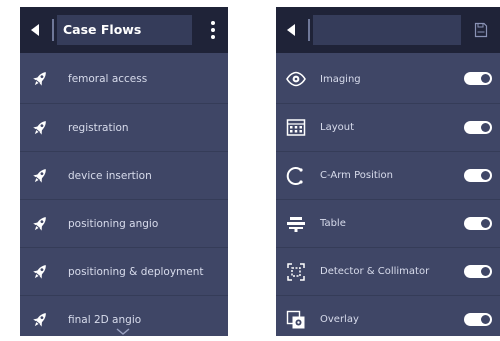 Image resolution: width=500 pixels, height=341 pixels. Describe the element at coordinates (478, 175) in the screenshot. I see `c-arm-position-toggle` at that location.